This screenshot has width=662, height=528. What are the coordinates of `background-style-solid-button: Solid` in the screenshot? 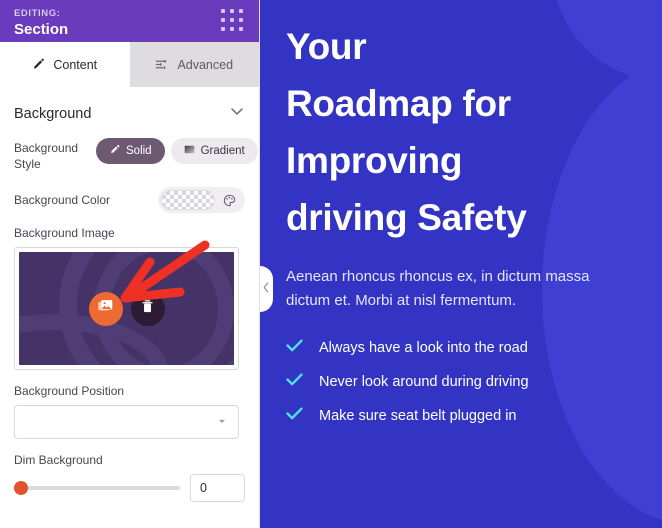 It's located at (130, 151).